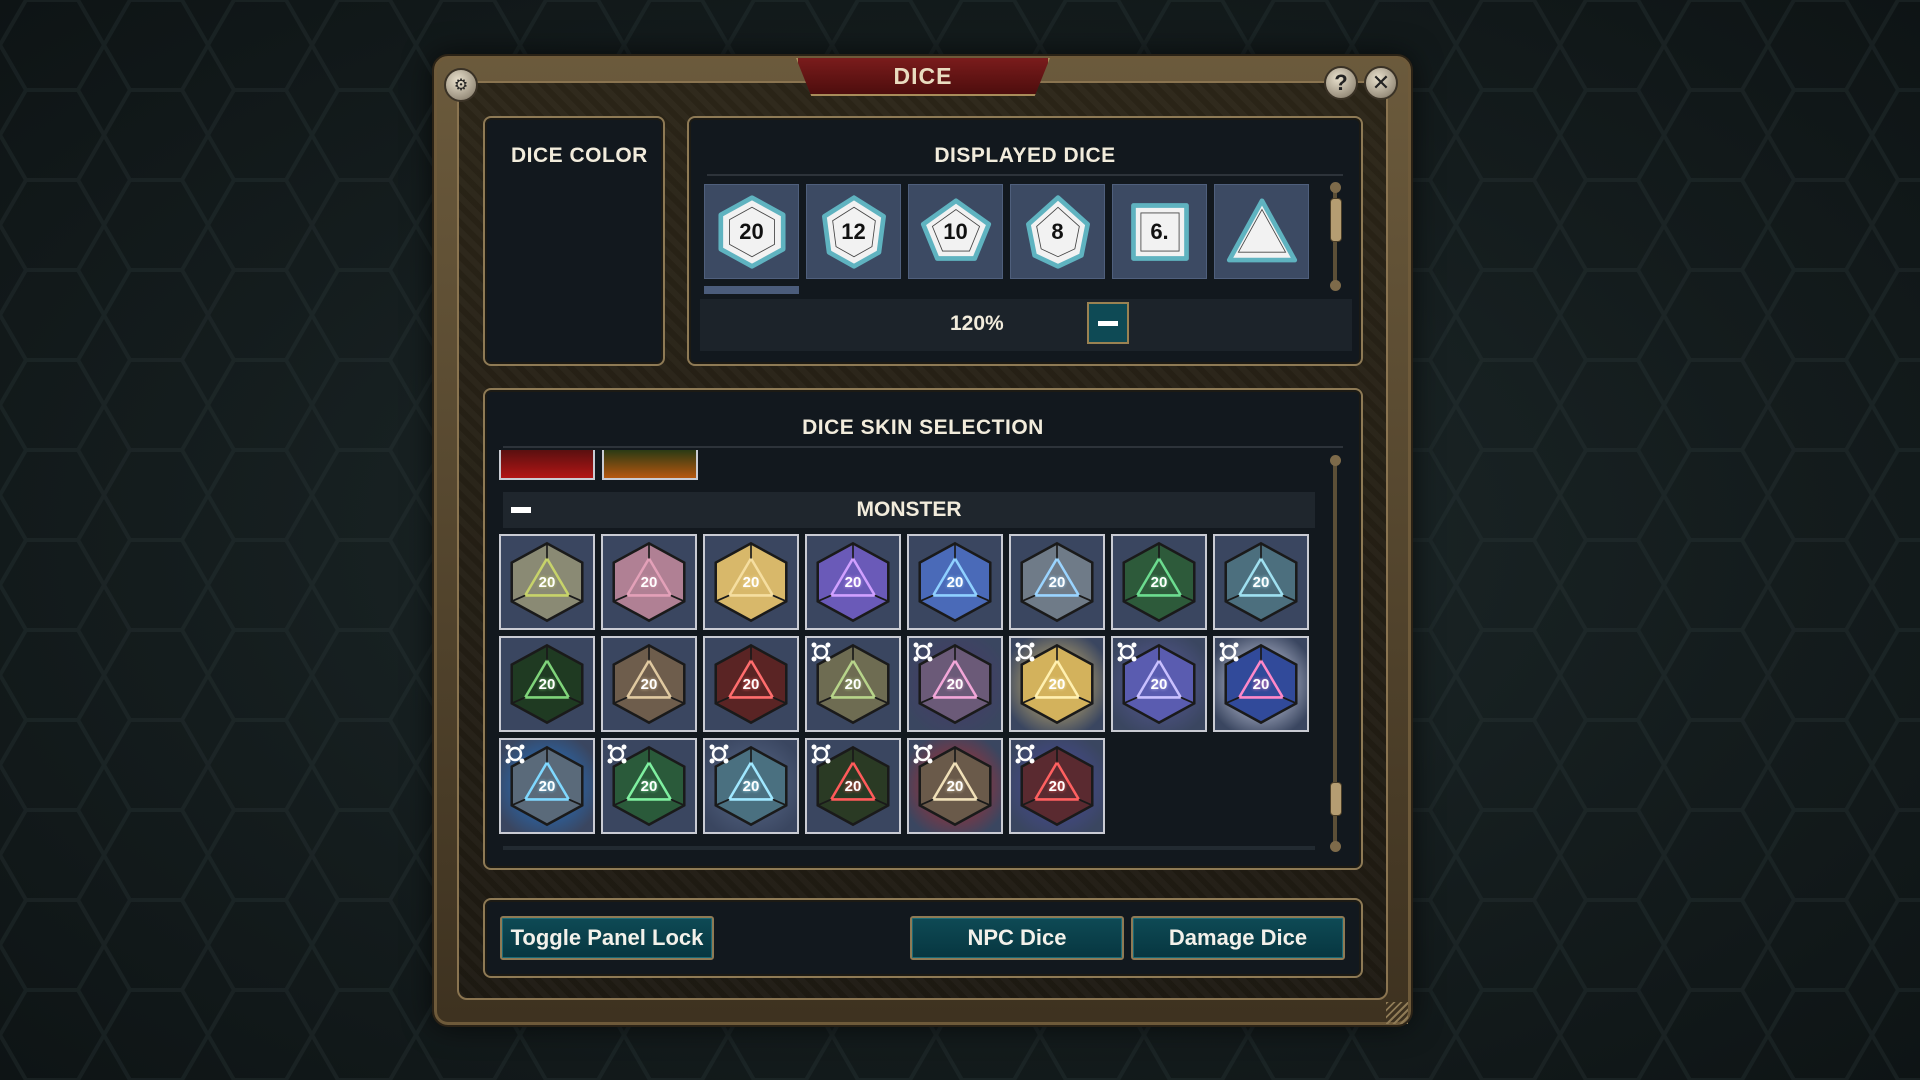 The image size is (1920, 1080). I want to click on close-button: ✕, so click(1381, 83).